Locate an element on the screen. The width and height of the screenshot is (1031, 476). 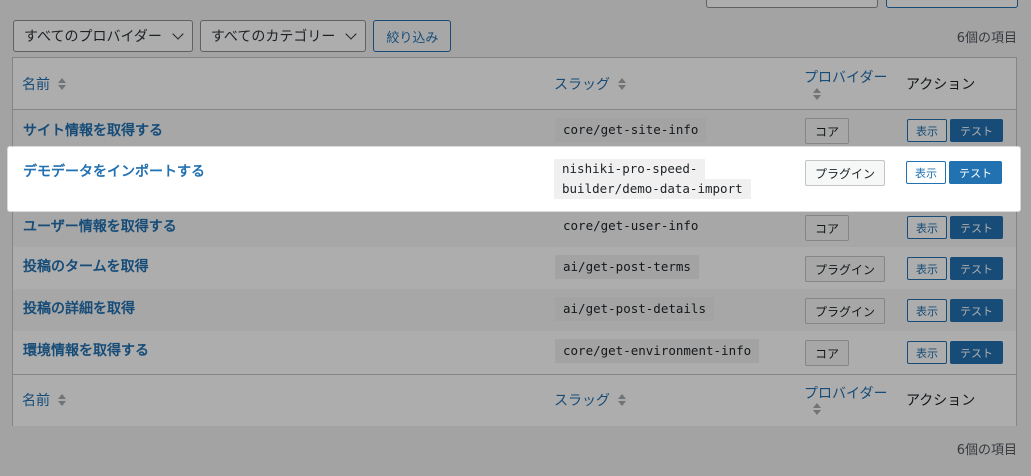
provider-filter-select: すべてのプロバイダー is located at coordinates (103, 36).